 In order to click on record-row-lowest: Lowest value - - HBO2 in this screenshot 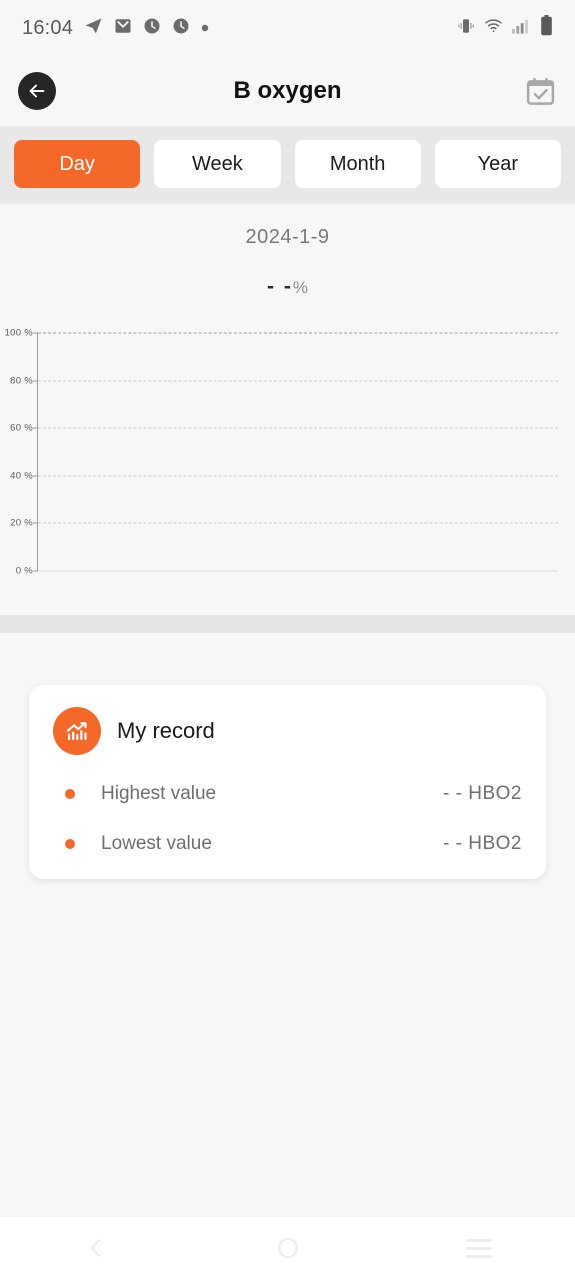, I will do `click(287, 844)`.